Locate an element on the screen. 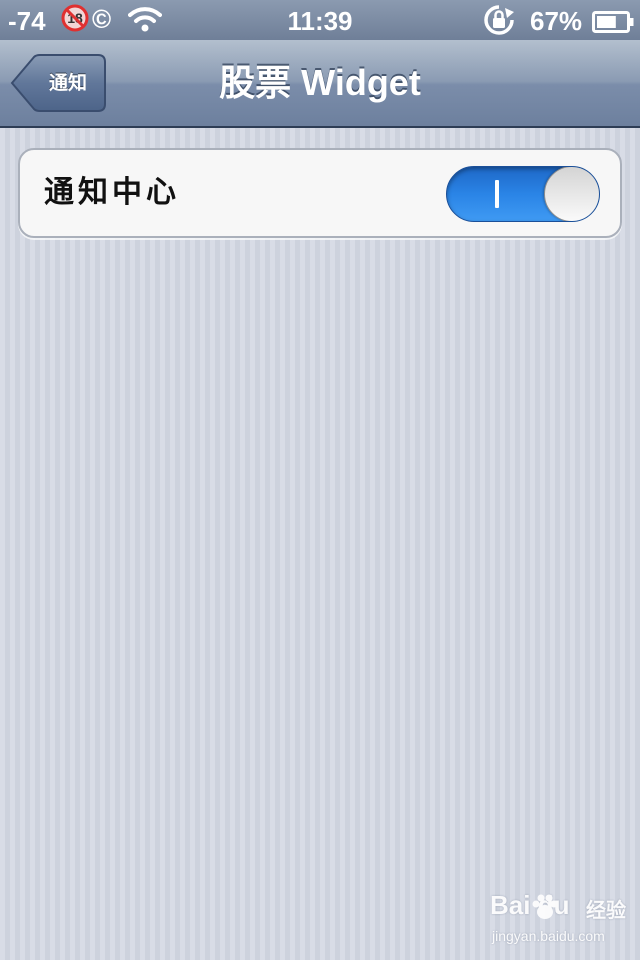 Image resolution: width=640 pixels, height=960 pixels. watermark-domain: jingyan.baidu.com is located at coordinates (548, 936).